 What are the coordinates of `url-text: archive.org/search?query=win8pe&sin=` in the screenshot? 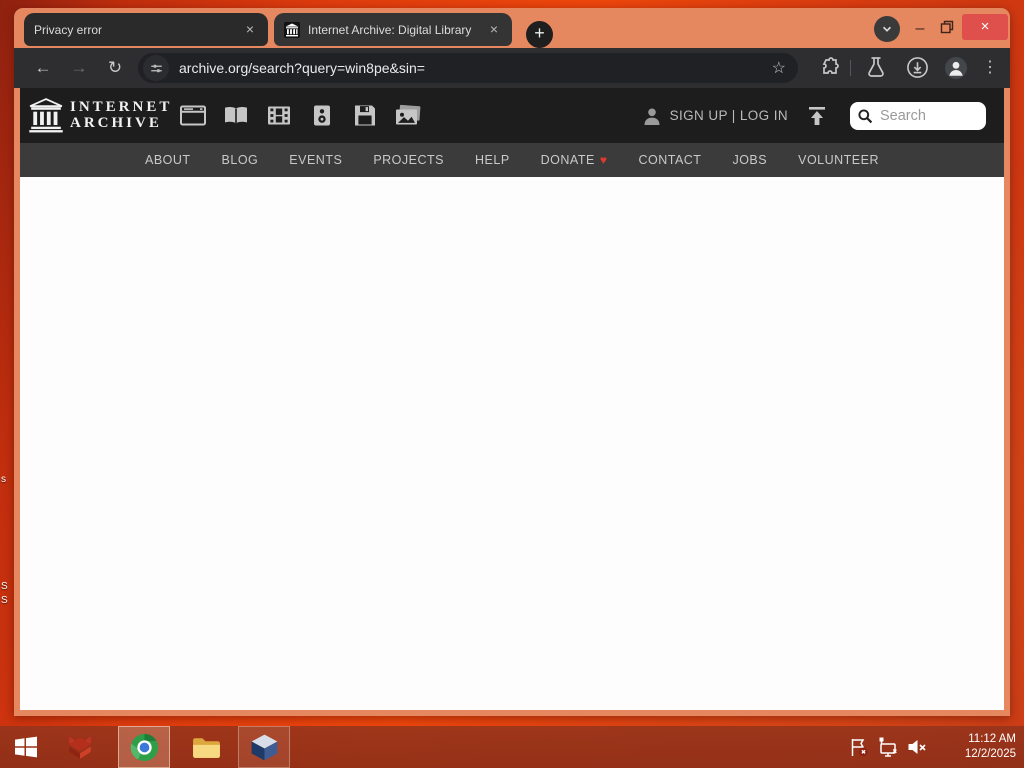 It's located at (475, 68).